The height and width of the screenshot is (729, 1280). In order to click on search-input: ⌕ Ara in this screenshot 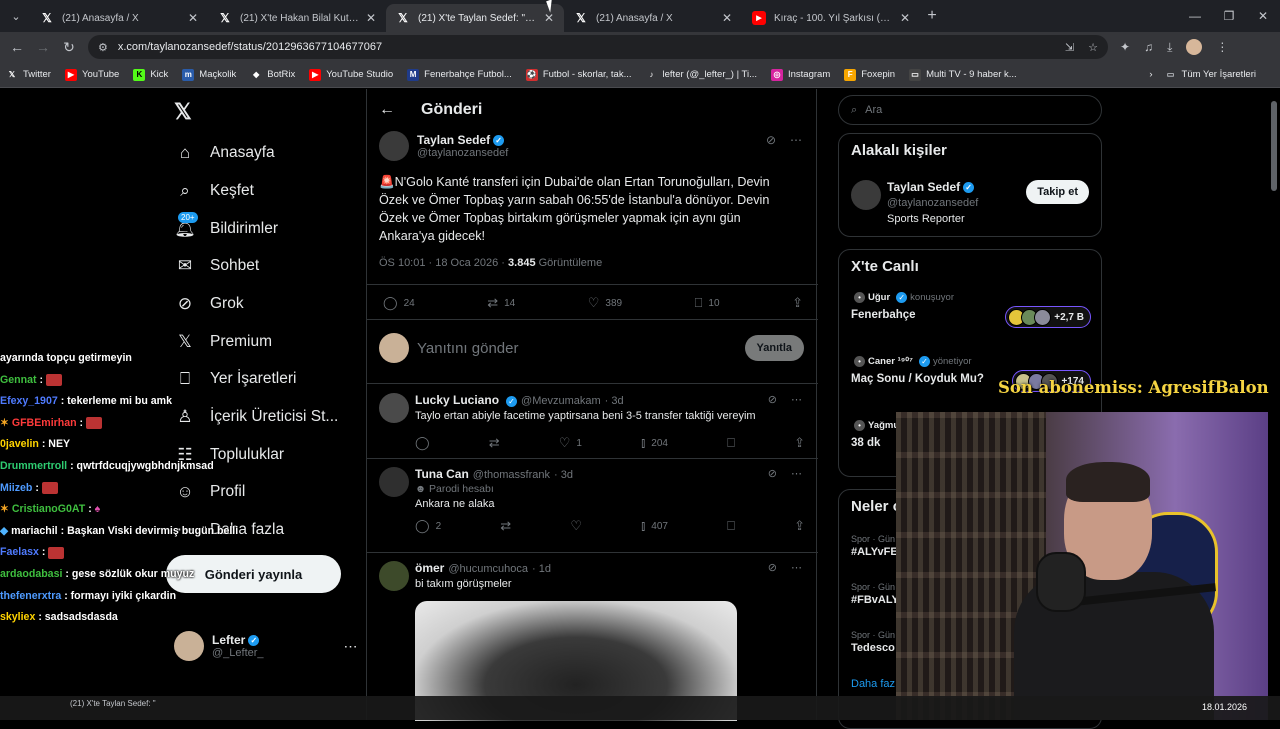, I will do `click(970, 110)`.